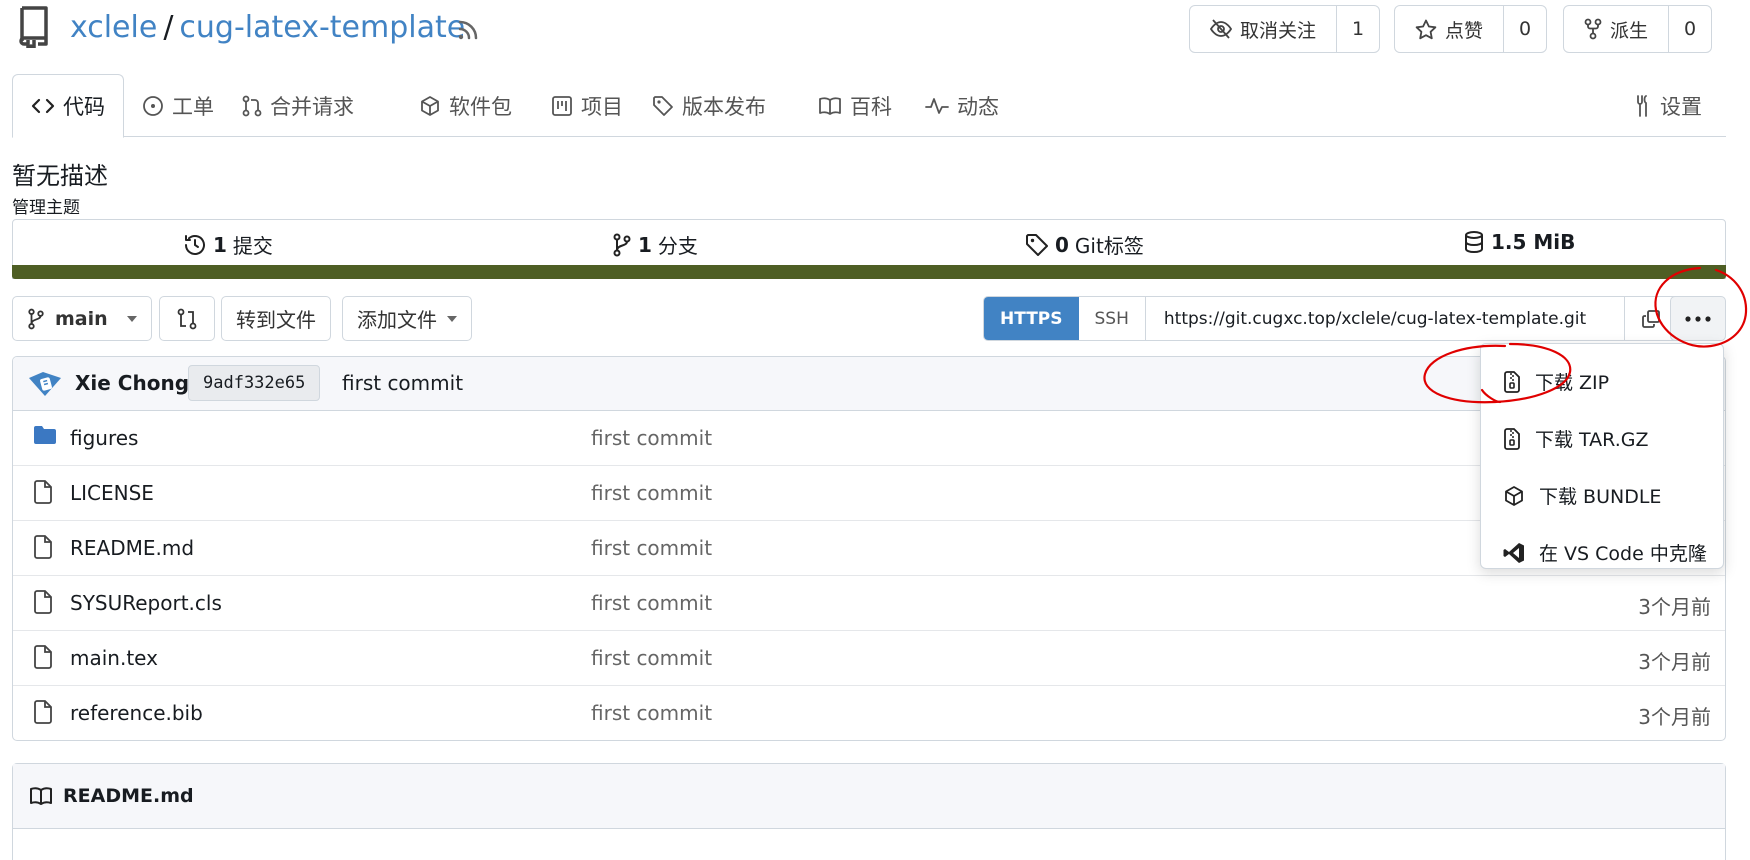  Describe the element at coordinates (869, 658) in the screenshot. I see `table-row: main.tex first commit 3个月前` at that location.